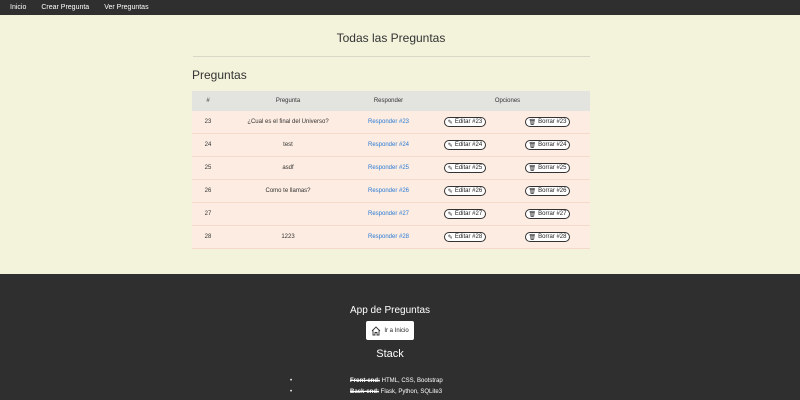 This screenshot has height=400, width=800. I want to click on nav-ver-preguntas: Ver Preguntas, so click(126, 7).